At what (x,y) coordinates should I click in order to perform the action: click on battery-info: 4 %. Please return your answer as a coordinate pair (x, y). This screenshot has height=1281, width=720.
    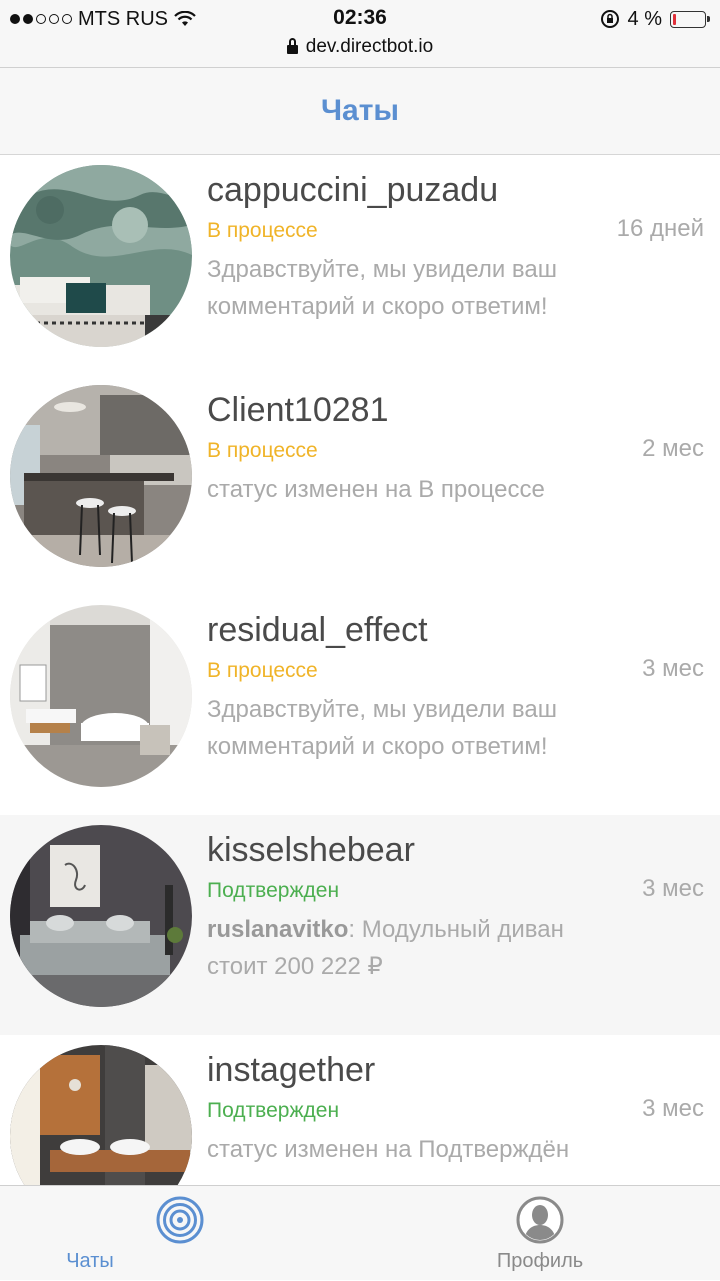
    Looking at the image, I should click on (655, 18).